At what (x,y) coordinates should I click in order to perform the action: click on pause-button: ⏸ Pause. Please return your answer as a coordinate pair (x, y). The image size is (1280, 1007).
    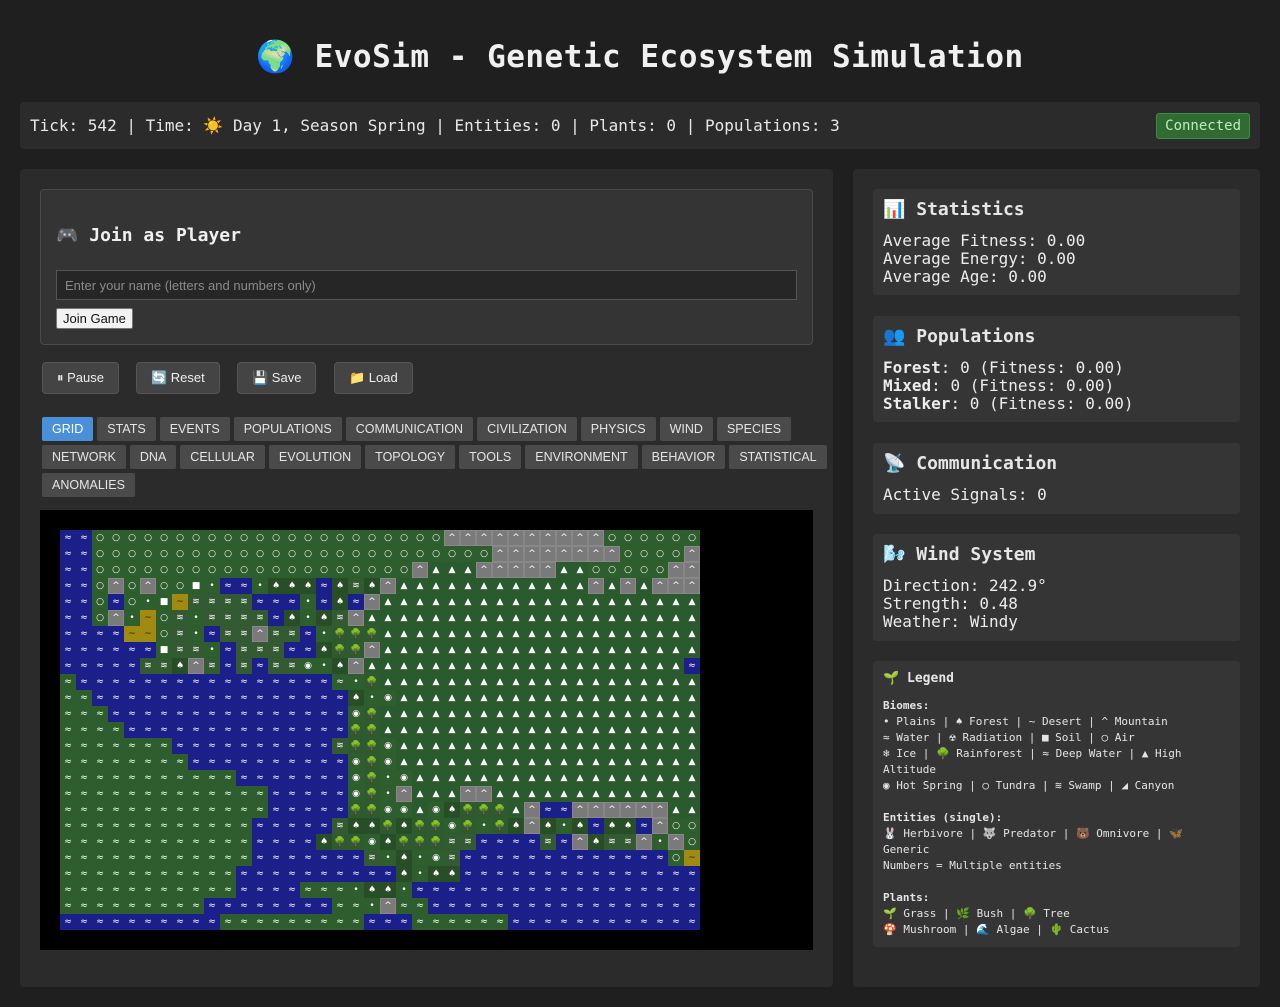
    Looking at the image, I should click on (80, 378).